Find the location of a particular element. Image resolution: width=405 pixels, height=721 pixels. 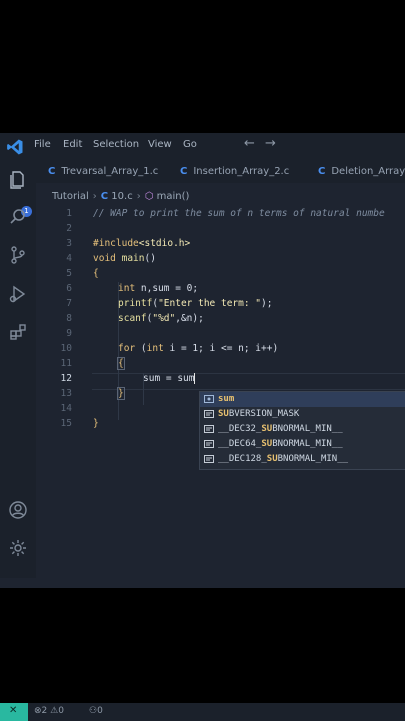

line-number: 8 is located at coordinates (69, 318).